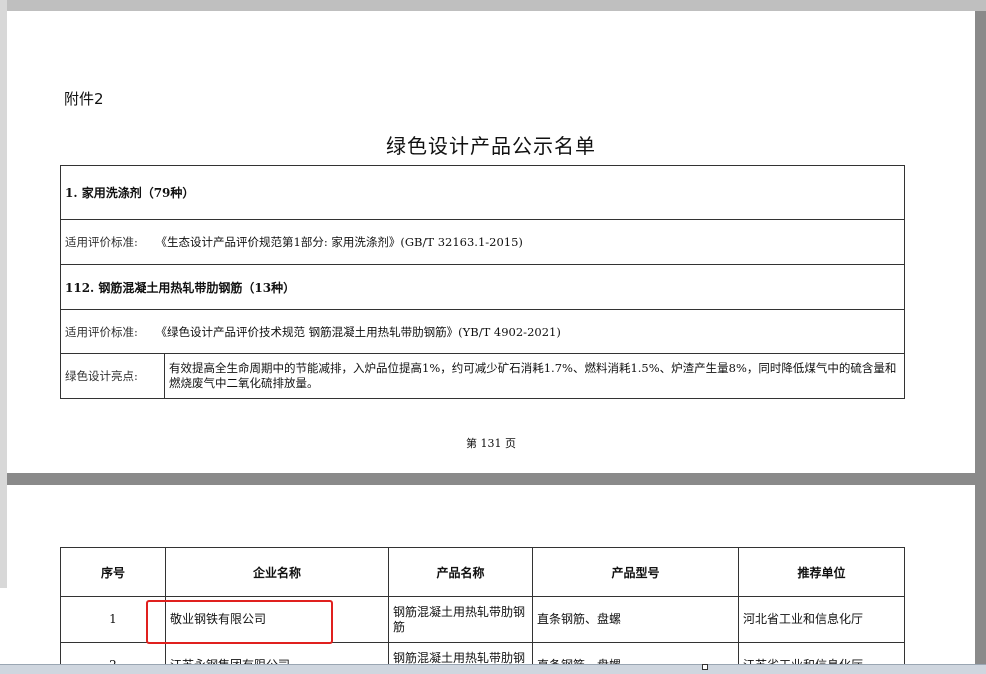 This screenshot has height=674, width=986. Describe the element at coordinates (84, 99) in the screenshot. I see `attachment-label: 附件2` at that location.